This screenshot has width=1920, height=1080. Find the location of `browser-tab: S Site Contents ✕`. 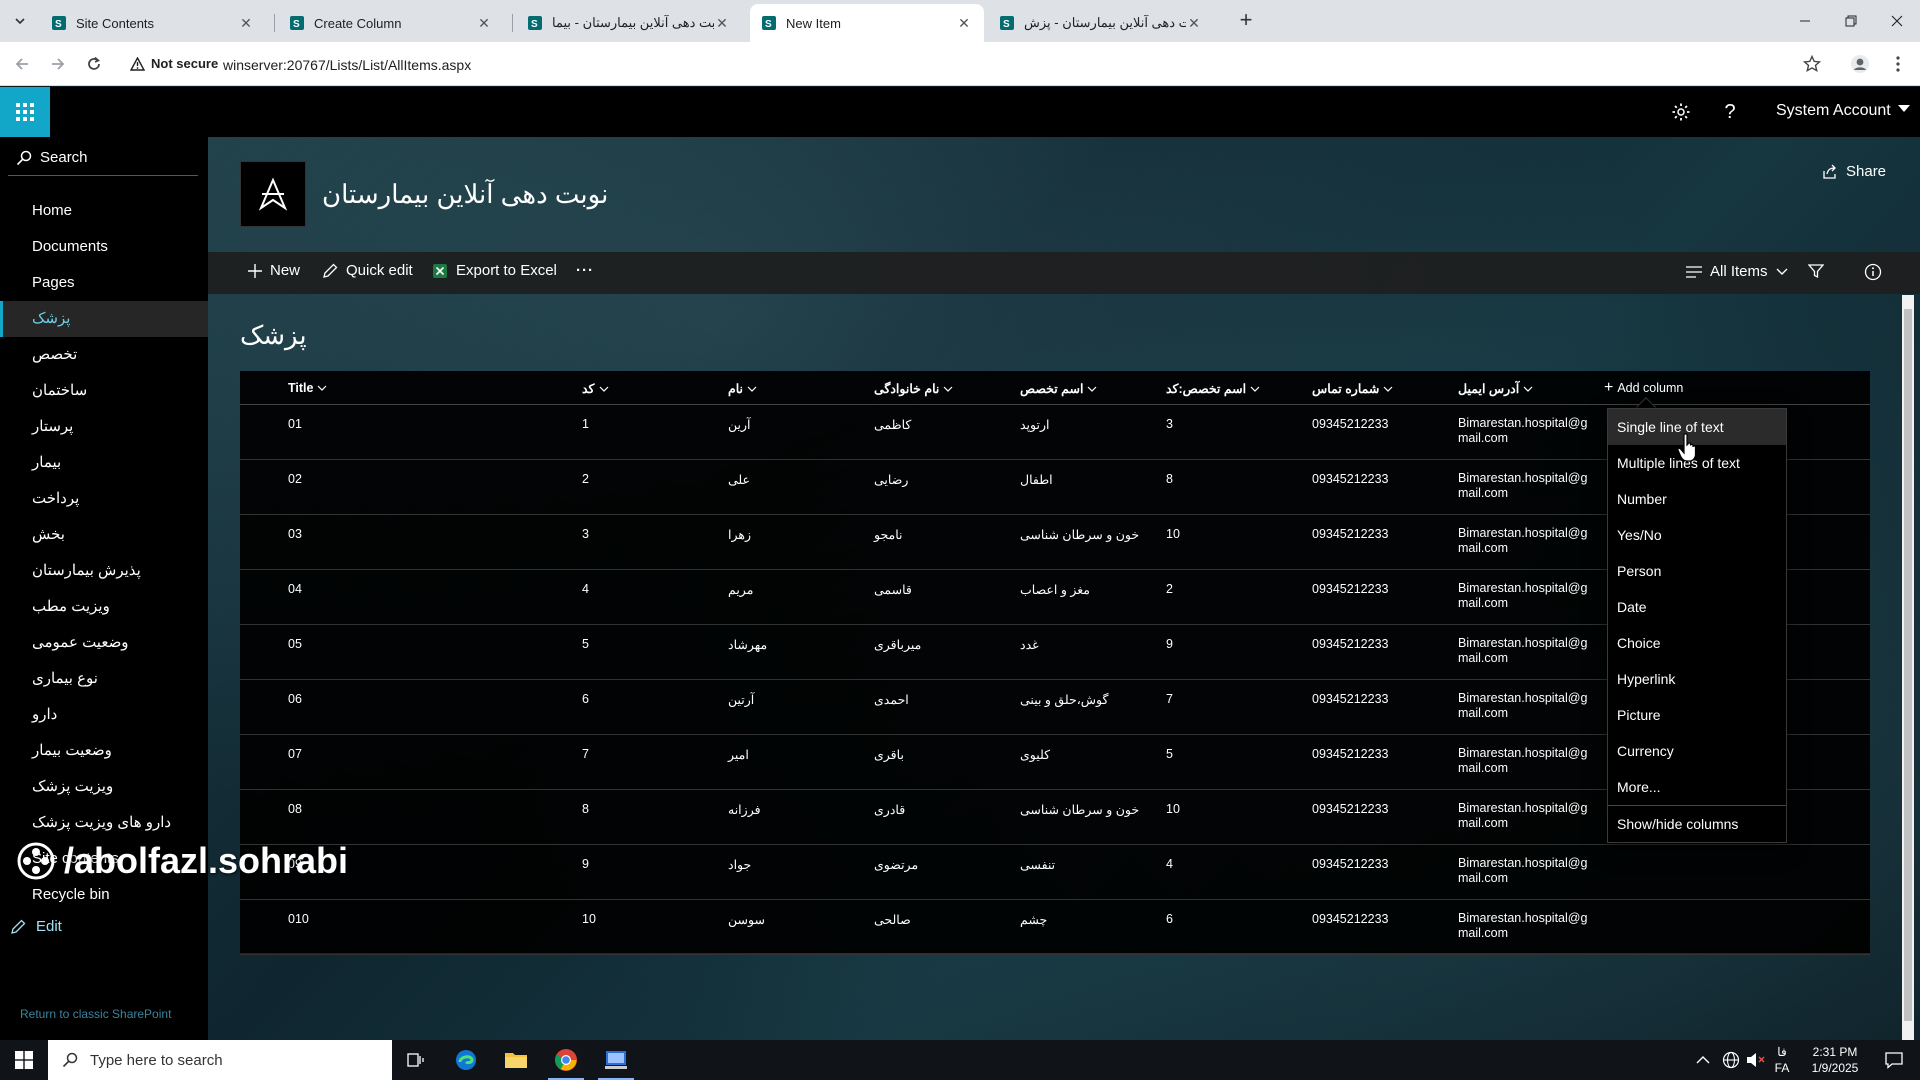

browser-tab: S Site Contents ✕ is located at coordinates (153, 23).